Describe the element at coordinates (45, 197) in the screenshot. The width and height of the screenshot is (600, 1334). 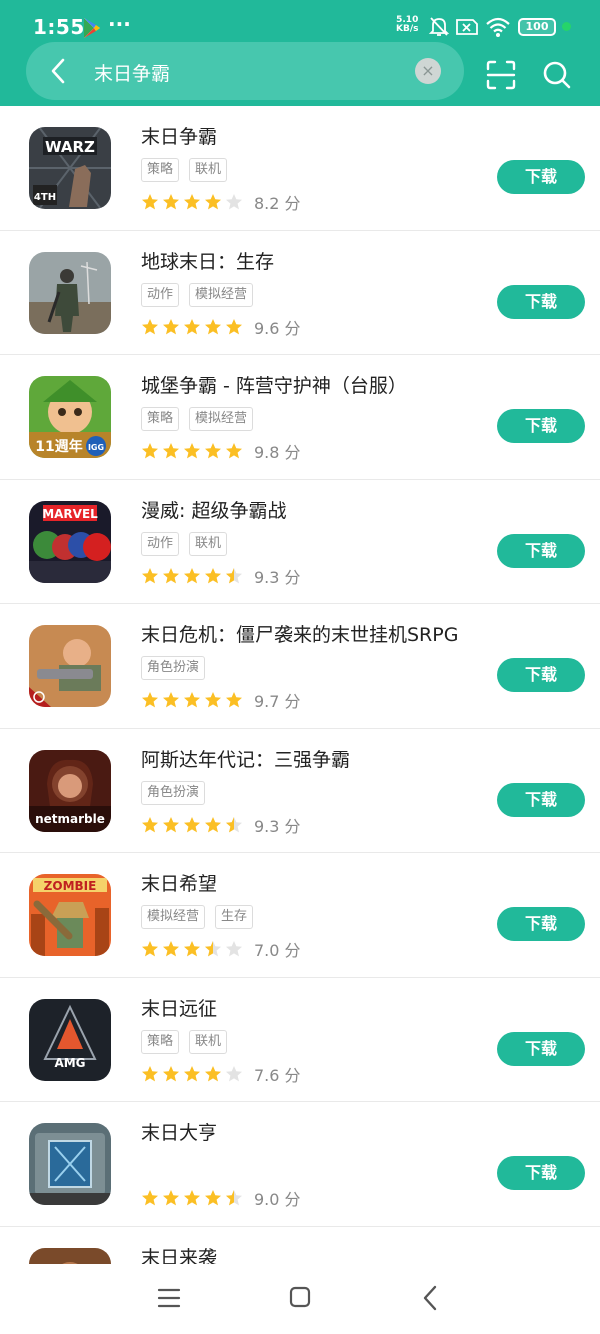
I see `svg-text: 4TH` at that location.